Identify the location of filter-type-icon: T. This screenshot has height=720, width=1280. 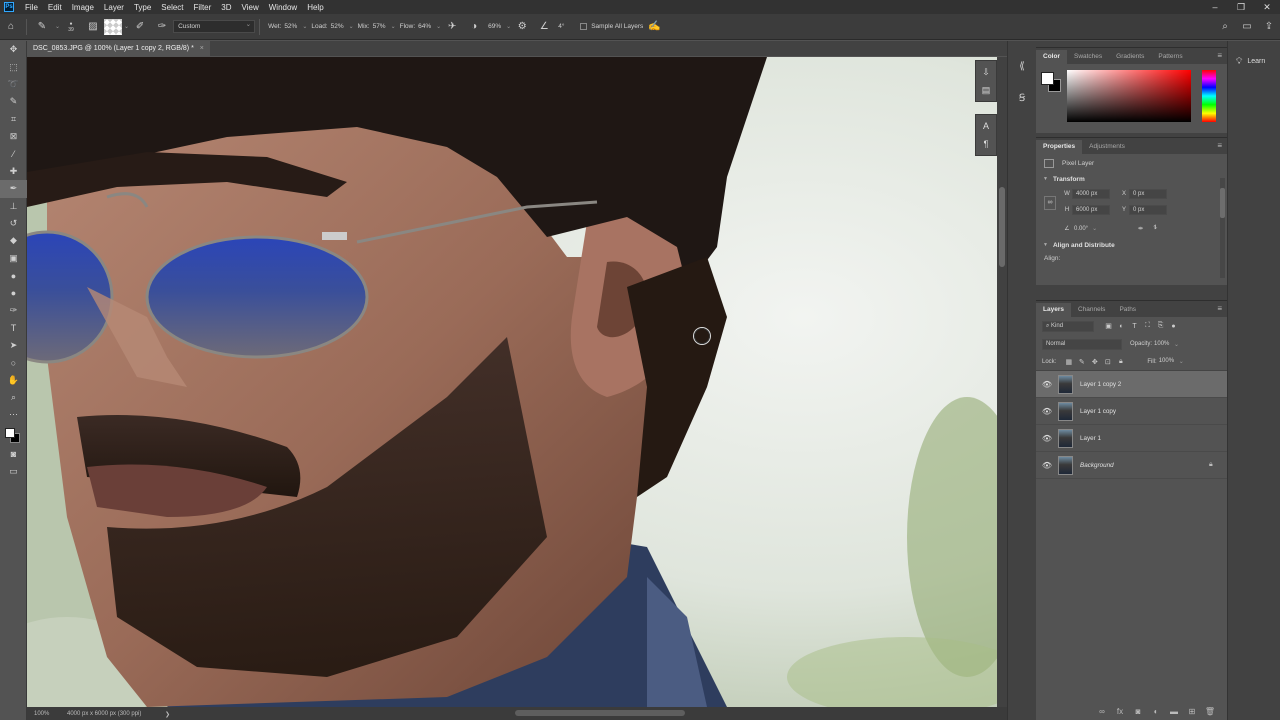
(1134, 326).